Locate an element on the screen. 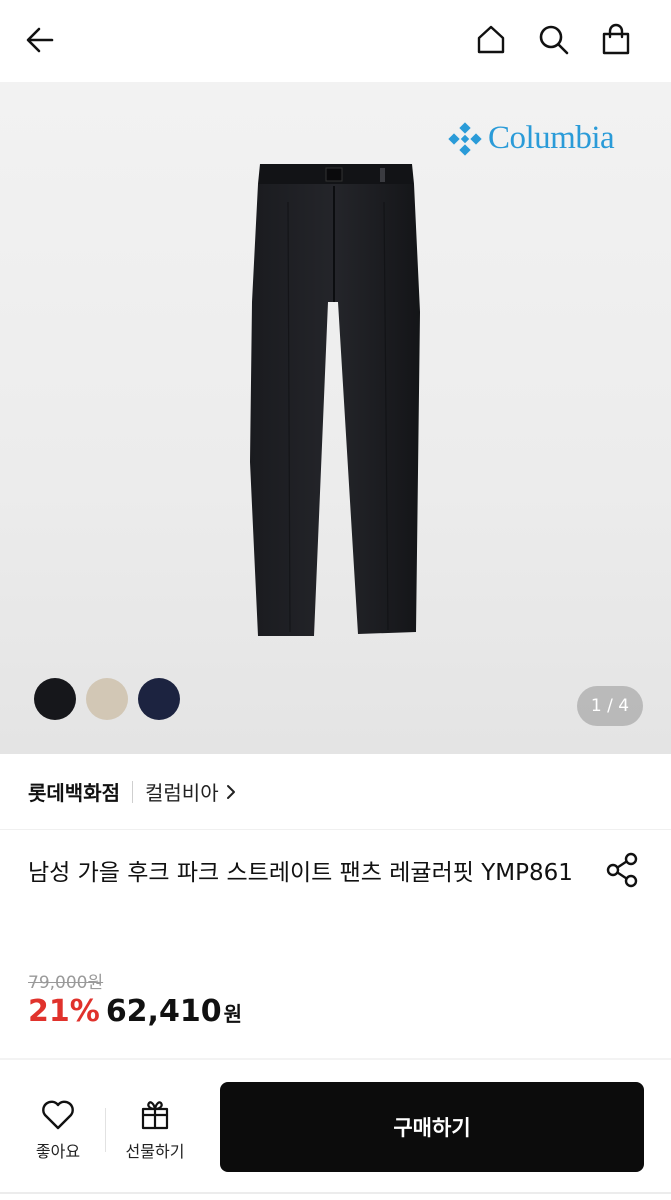 This screenshot has height=1200, width=671. store-brand-row: 롯데백화점 컬럼비아 is located at coordinates (335, 792).